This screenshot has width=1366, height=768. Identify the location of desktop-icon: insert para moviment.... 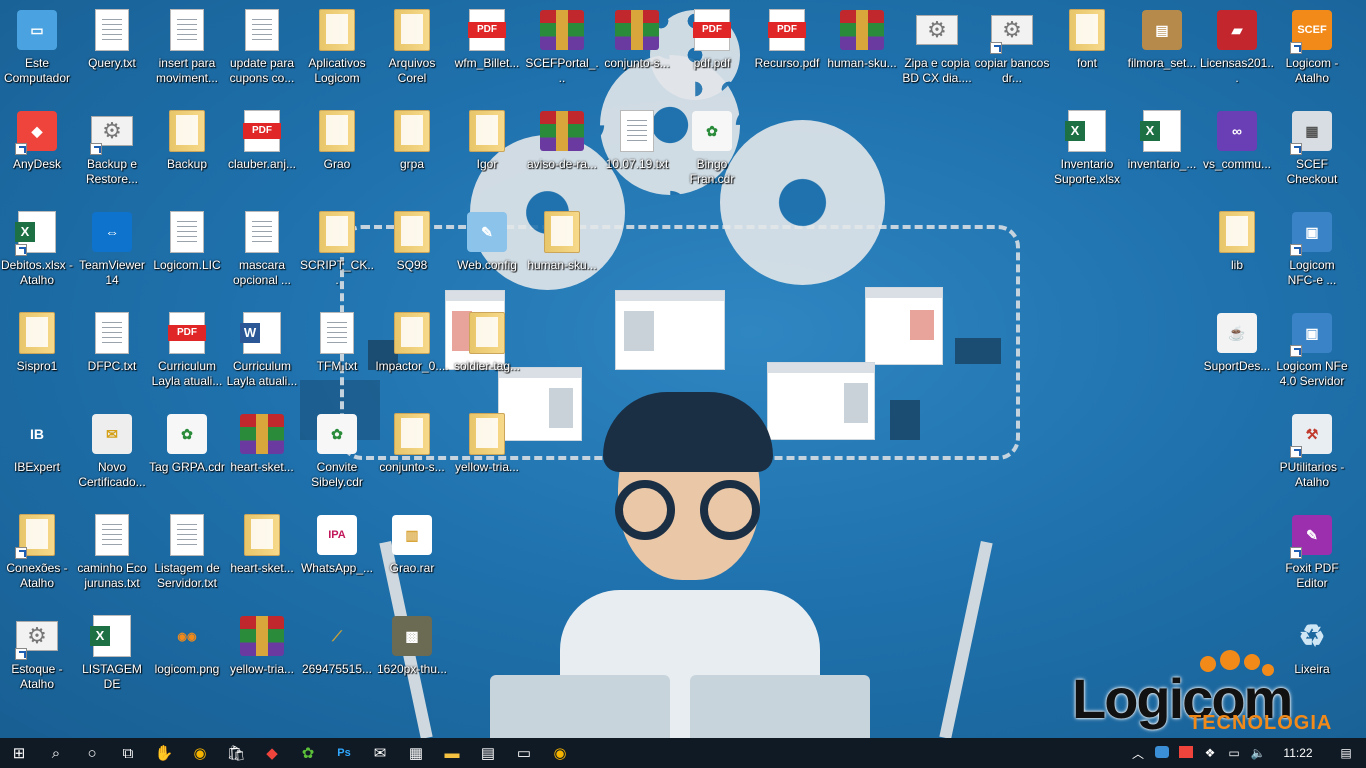
(187, 50).